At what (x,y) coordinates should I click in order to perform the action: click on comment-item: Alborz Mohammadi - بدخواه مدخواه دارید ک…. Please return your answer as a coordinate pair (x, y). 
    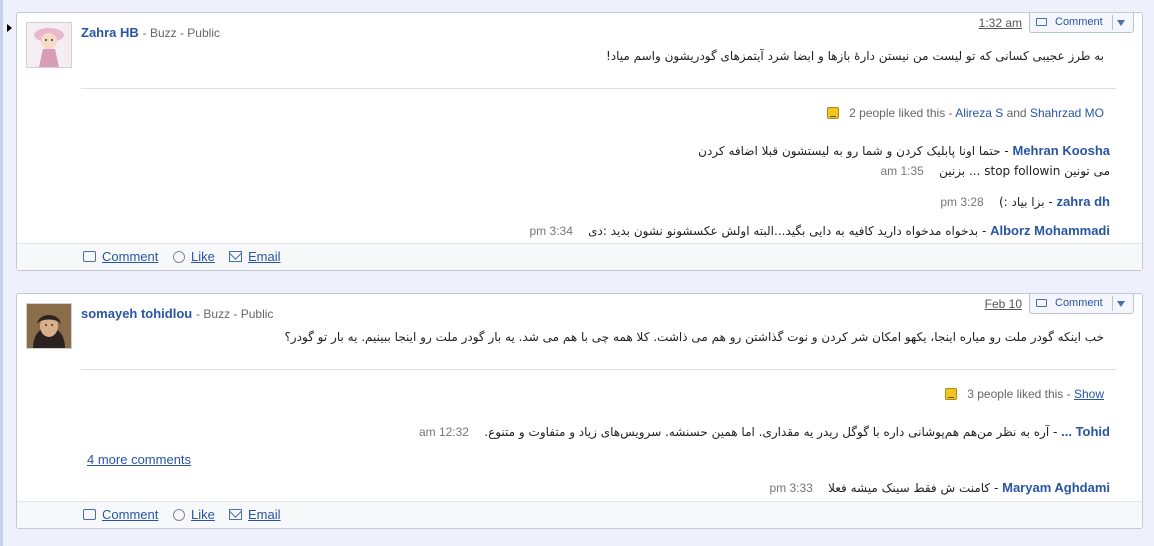
    Looking at the image, I should click on (820, 230).